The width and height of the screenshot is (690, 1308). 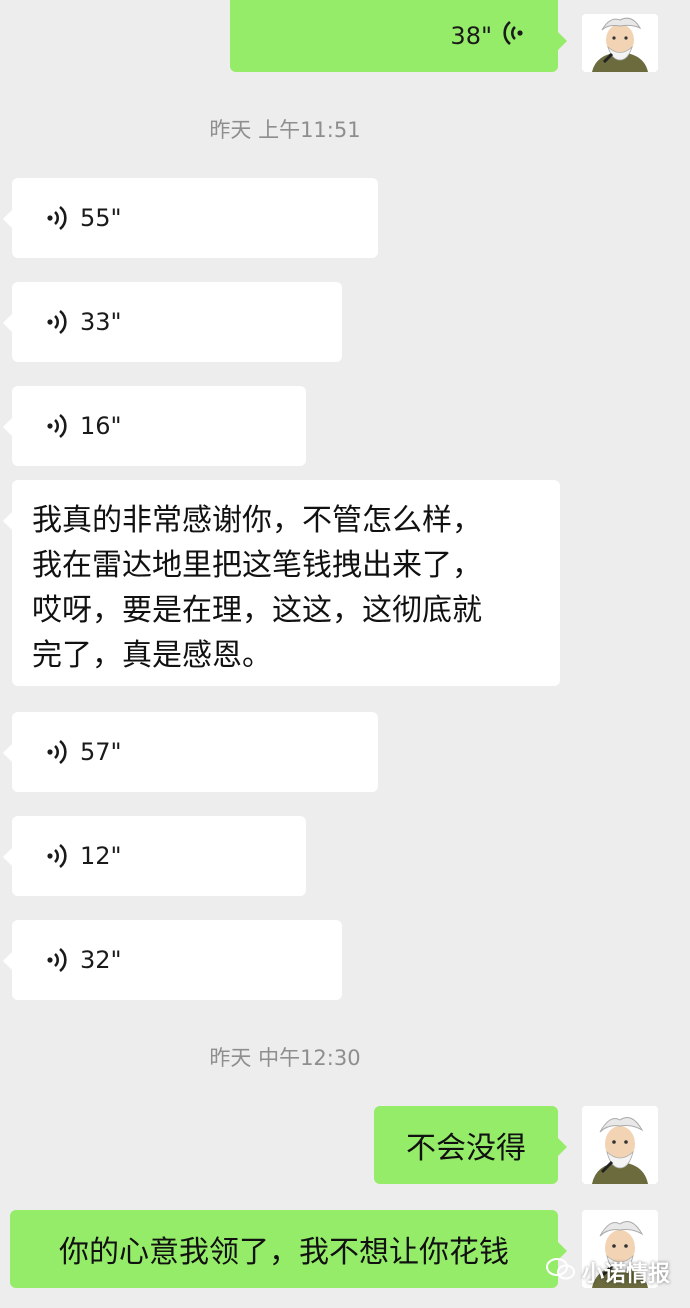 What do you see at coordinates (172, 960) in the screenshot?
I see `voice-message-incoming: 32"` at bounding box center [172, 960].